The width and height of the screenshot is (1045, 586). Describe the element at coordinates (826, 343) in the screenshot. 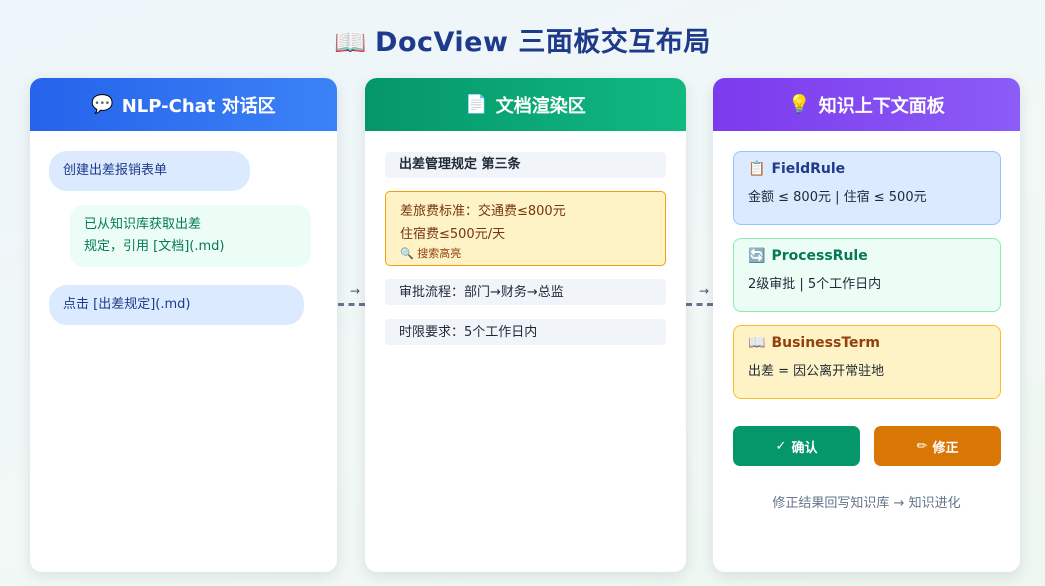

I see `card-title-text: BusinessTerm` at that location.